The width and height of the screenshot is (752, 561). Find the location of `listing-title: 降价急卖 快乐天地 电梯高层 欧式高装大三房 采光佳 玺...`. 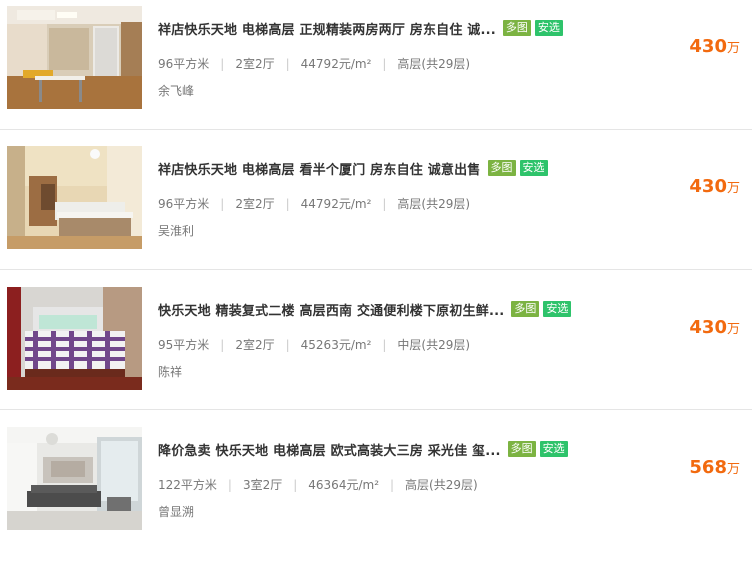

listing-title: 降价急卖 快乐天地 电梯高层 欧式高装大三房 采光佳 玺... is located at coordinates (329, 449).